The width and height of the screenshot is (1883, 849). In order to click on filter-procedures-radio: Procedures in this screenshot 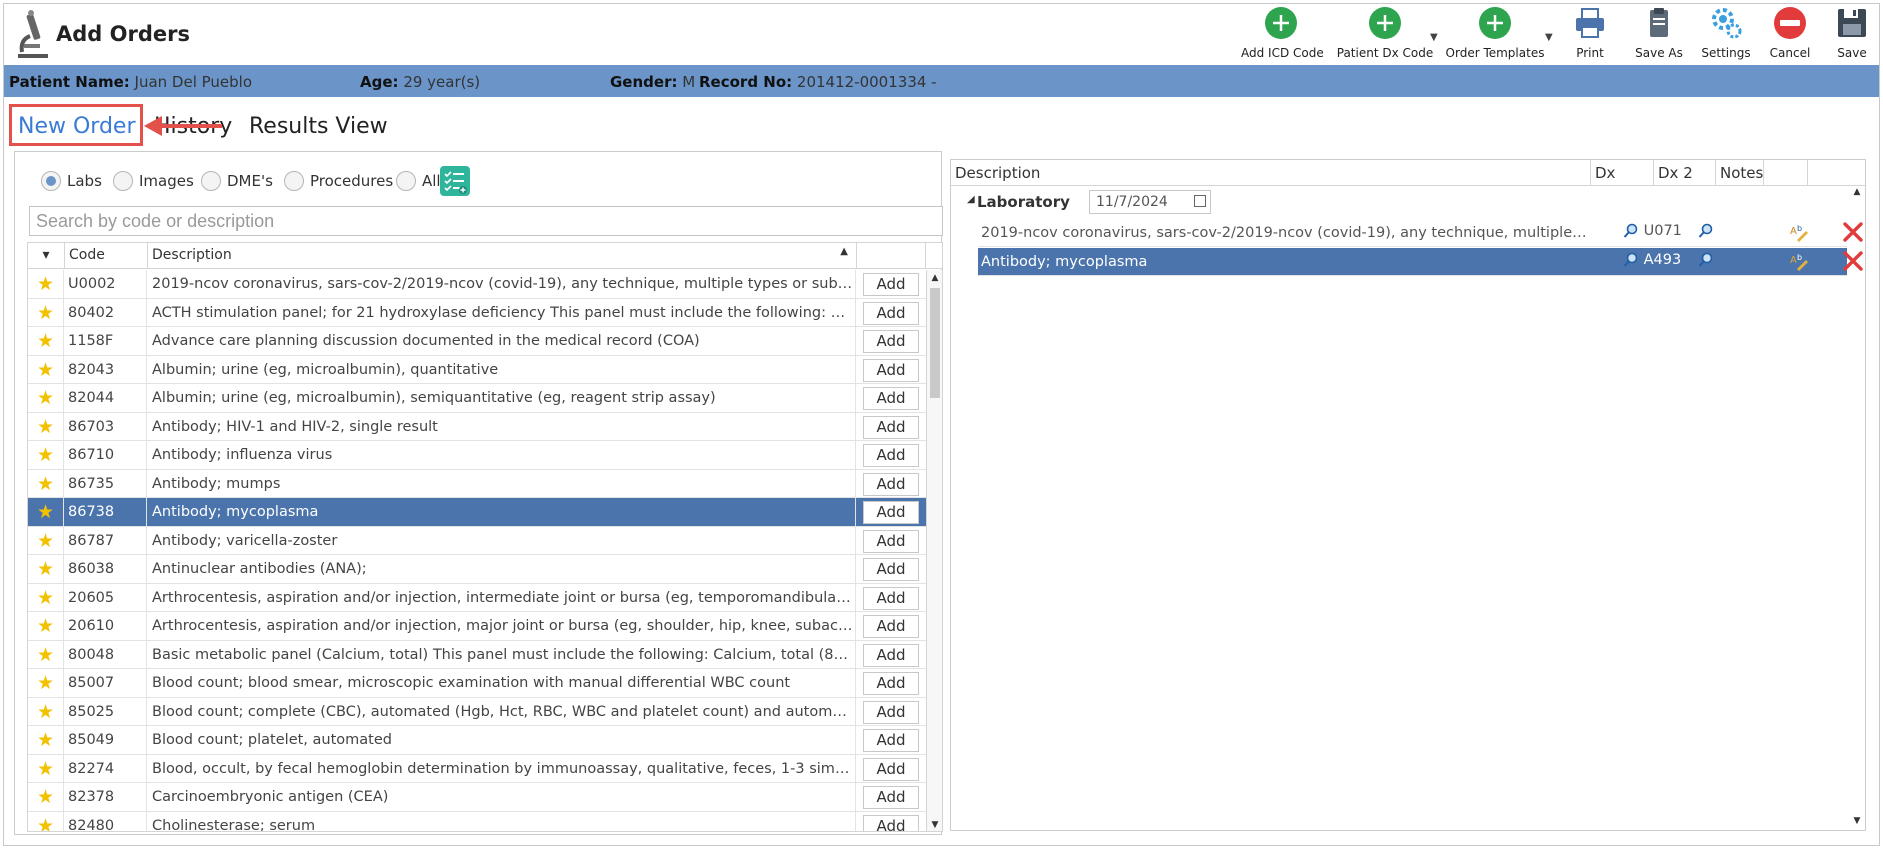, I will do `click(338, 181)`.